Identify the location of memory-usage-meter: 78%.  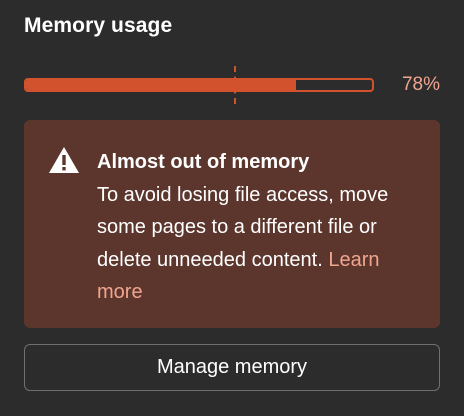
(232, 86).